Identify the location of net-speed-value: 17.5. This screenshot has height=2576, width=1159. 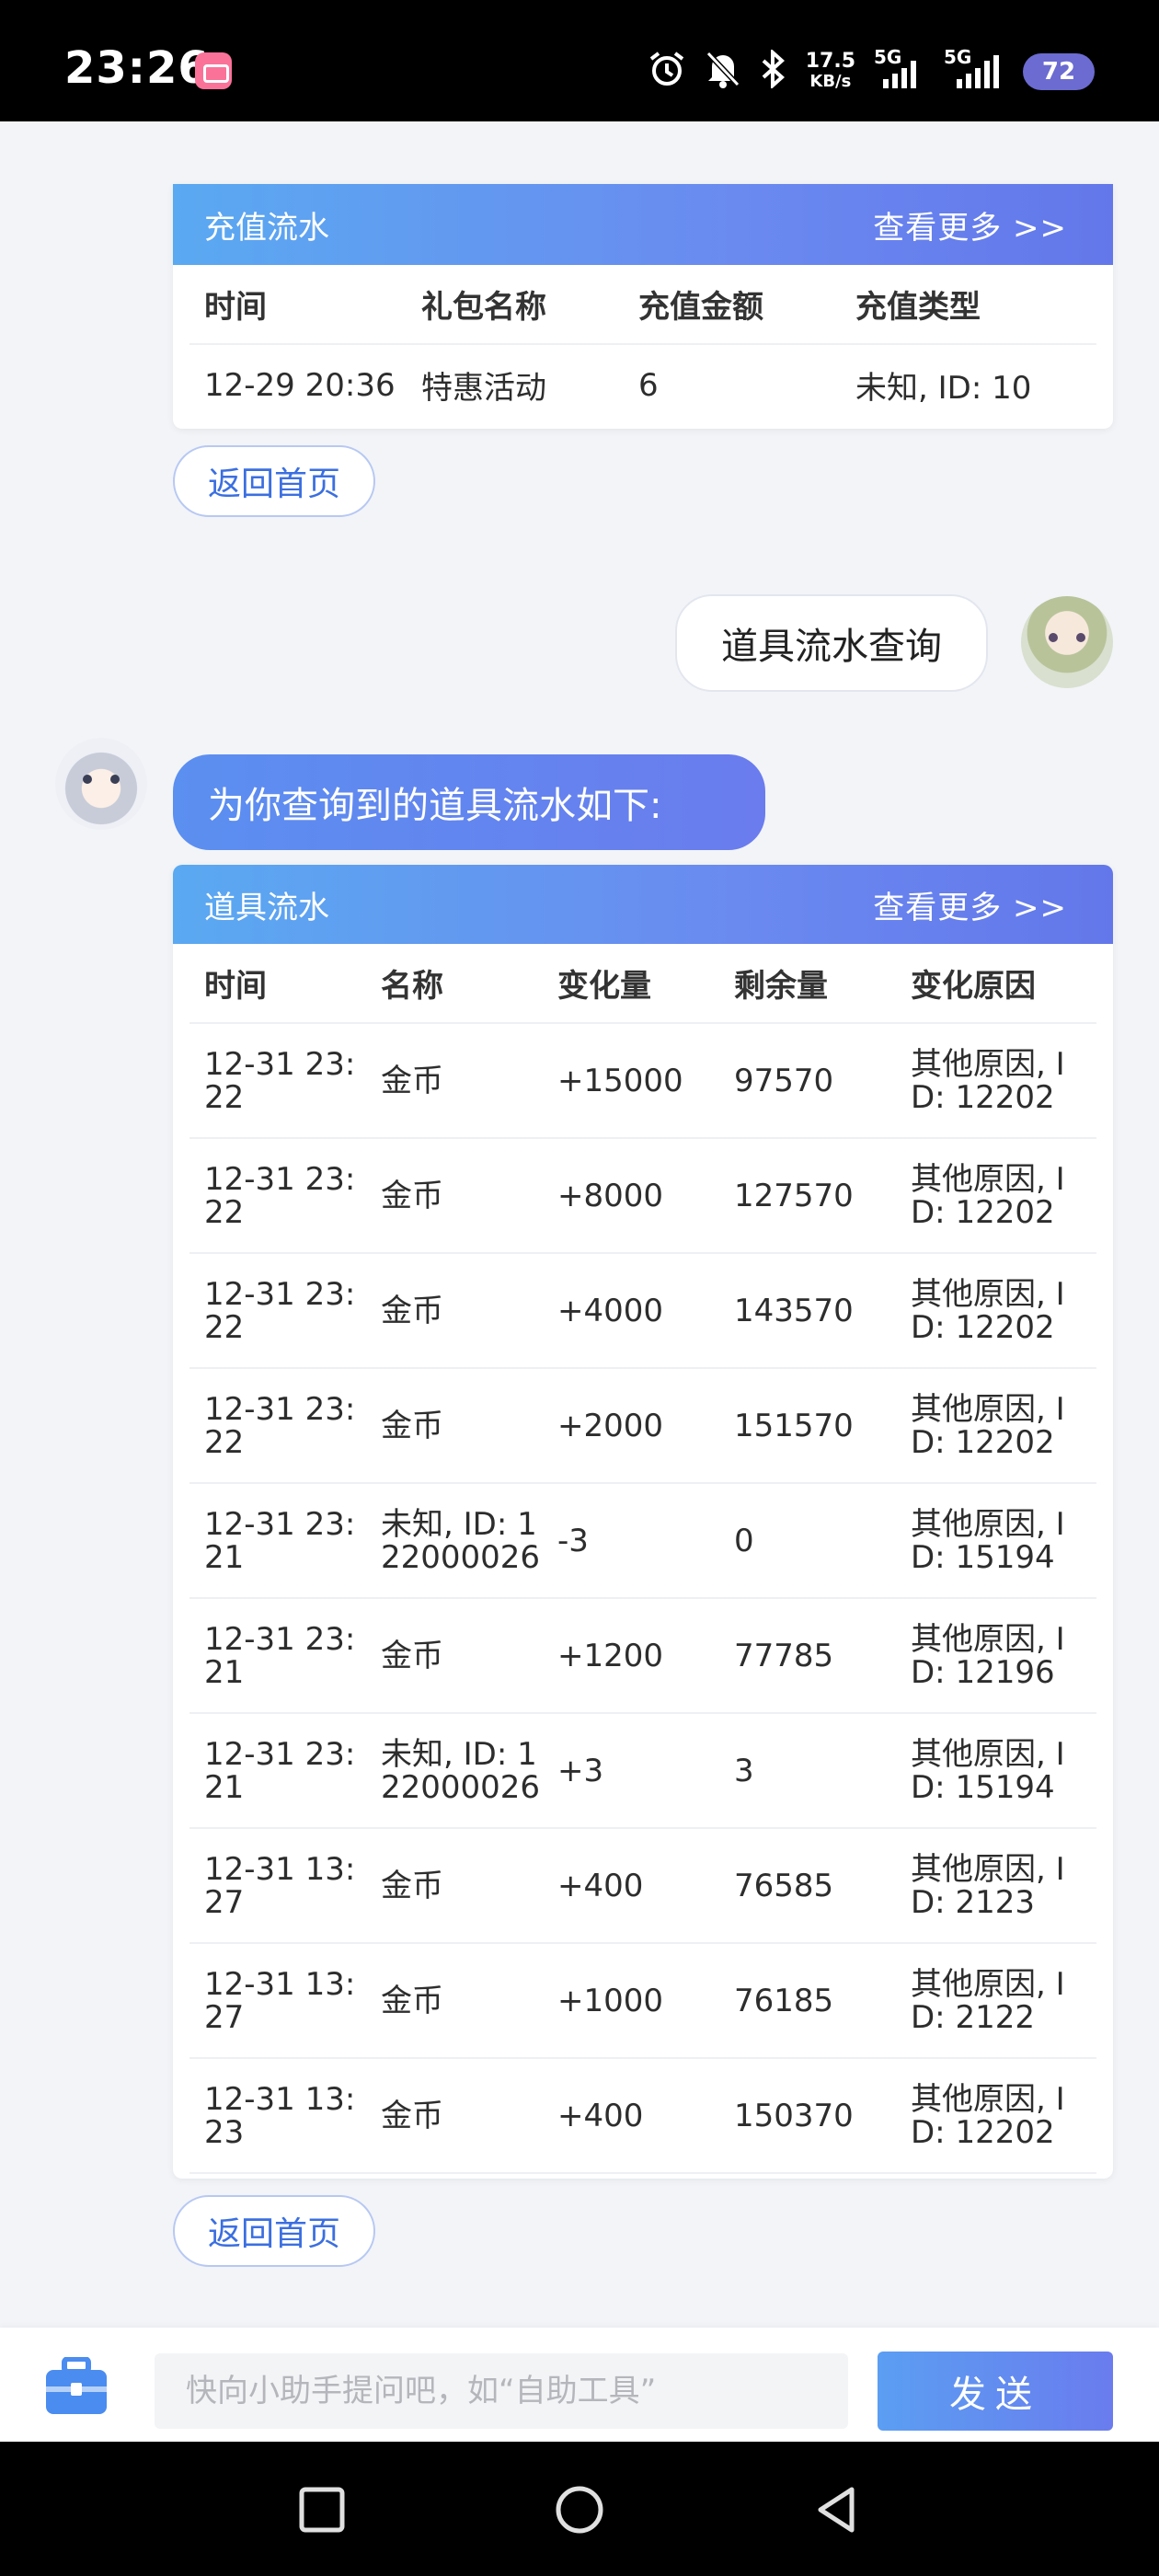
(830, 61).